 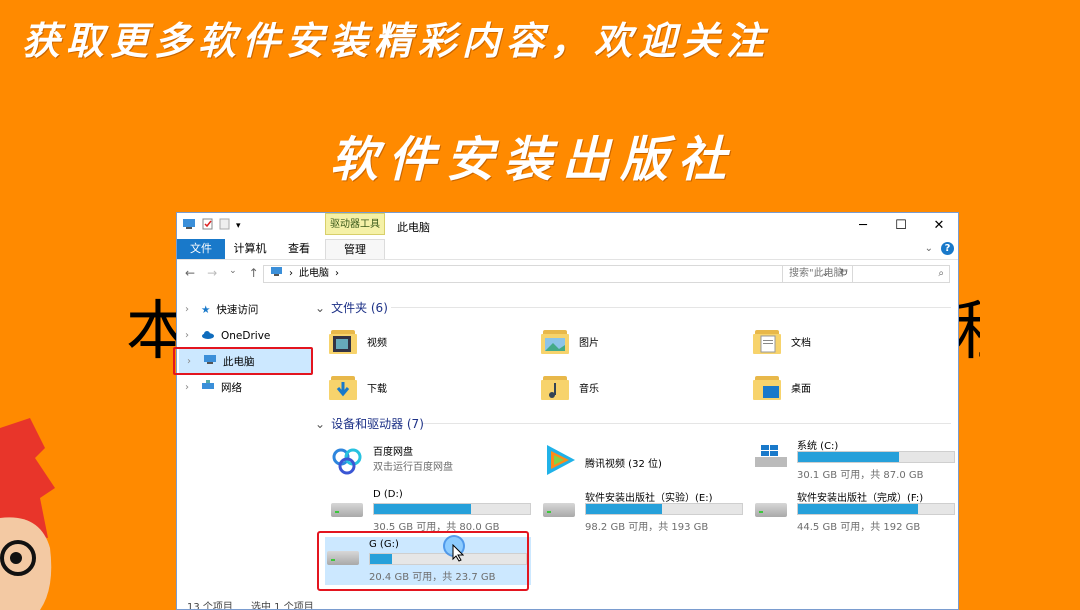 What do you see at coordinates (947, 248) in the screenshot?
I see `help-icon: ?` at bounding box center [947, 248].